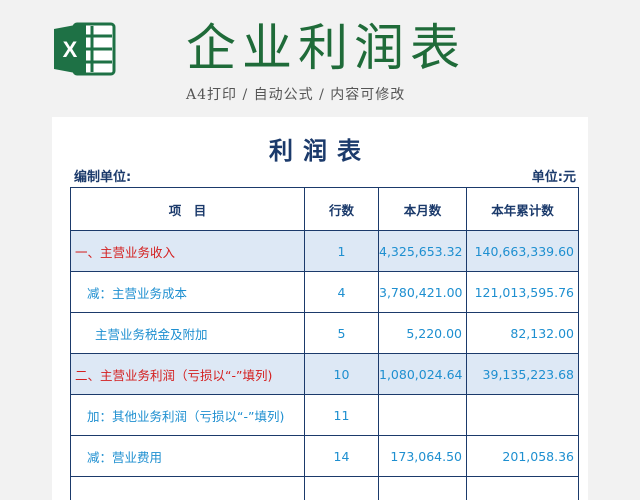  Describe the element at coordinates (341, 456) in the screenshot. I see `cell-row-number: 14` at that location.